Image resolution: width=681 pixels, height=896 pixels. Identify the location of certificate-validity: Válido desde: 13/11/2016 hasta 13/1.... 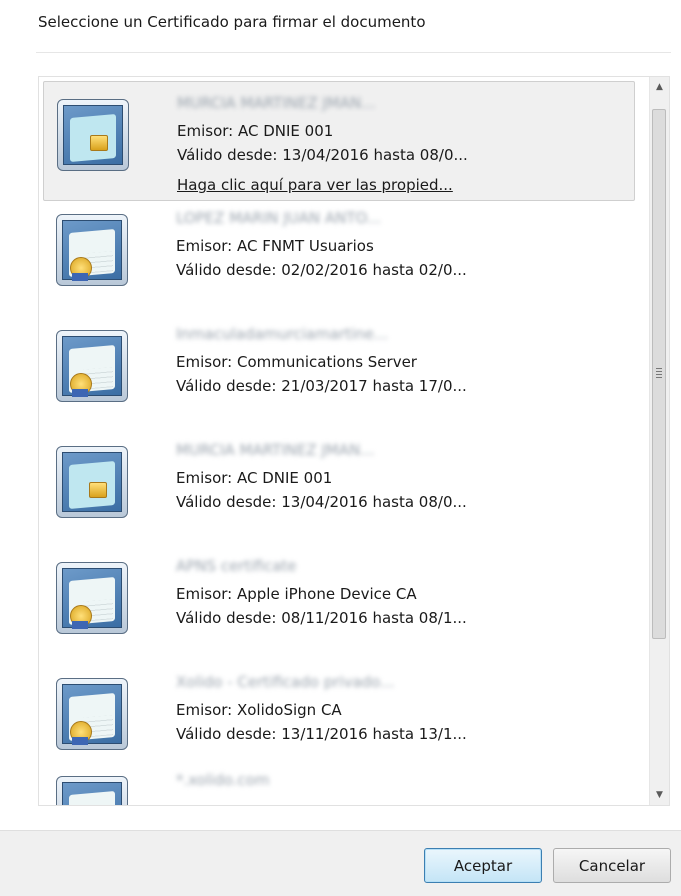
(321, 734).